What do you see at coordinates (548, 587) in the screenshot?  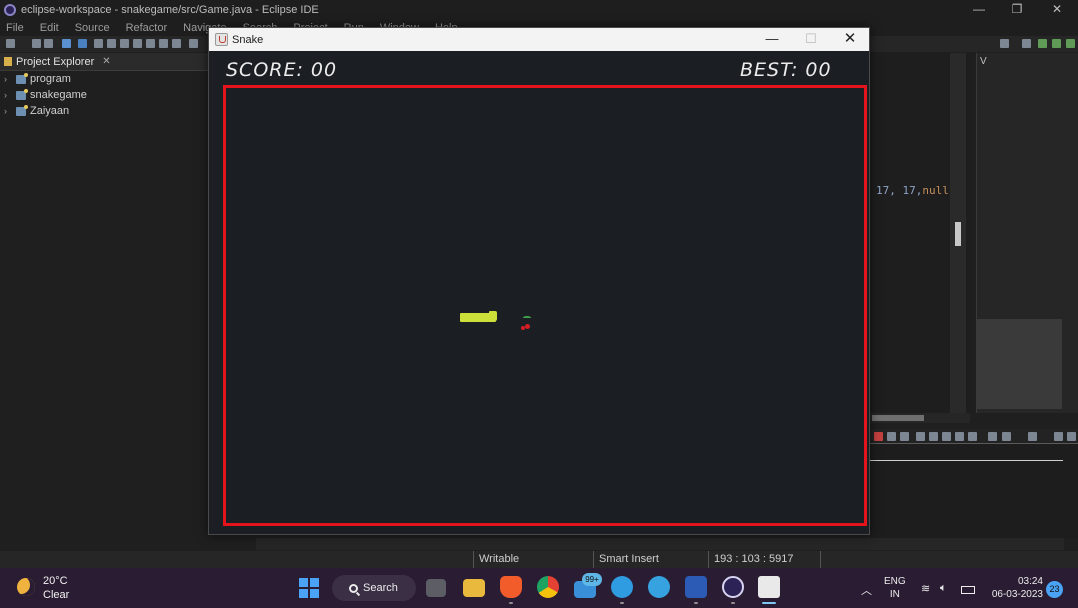 I see `chrome-icon` at bounding box center [548, 587].